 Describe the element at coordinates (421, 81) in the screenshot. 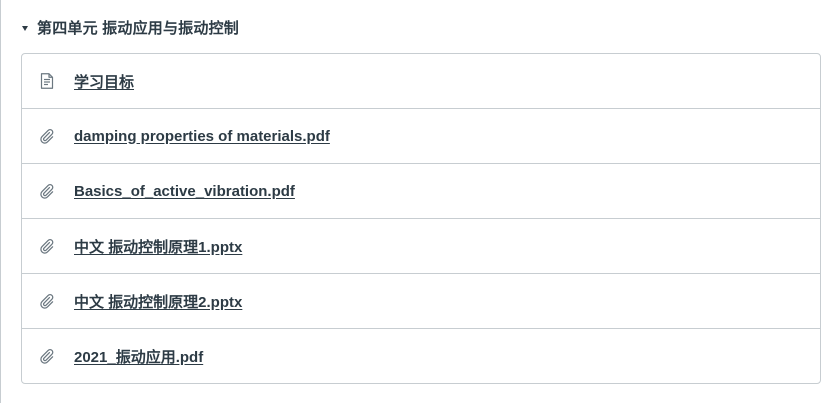

I see `module-item-learning-objectives: 学习目标` at that location.